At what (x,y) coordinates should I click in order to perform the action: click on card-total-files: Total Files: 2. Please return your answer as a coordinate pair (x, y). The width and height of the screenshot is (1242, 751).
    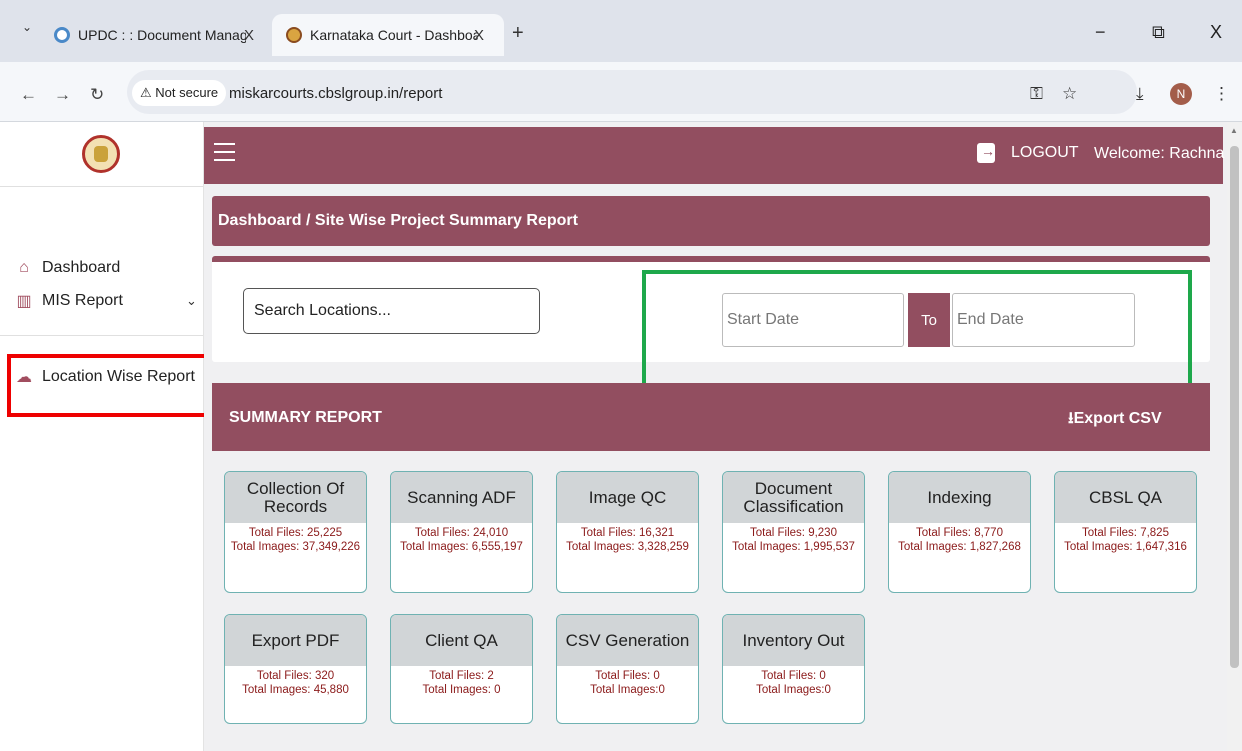
    Looking at the image, I should click on (461, 676).